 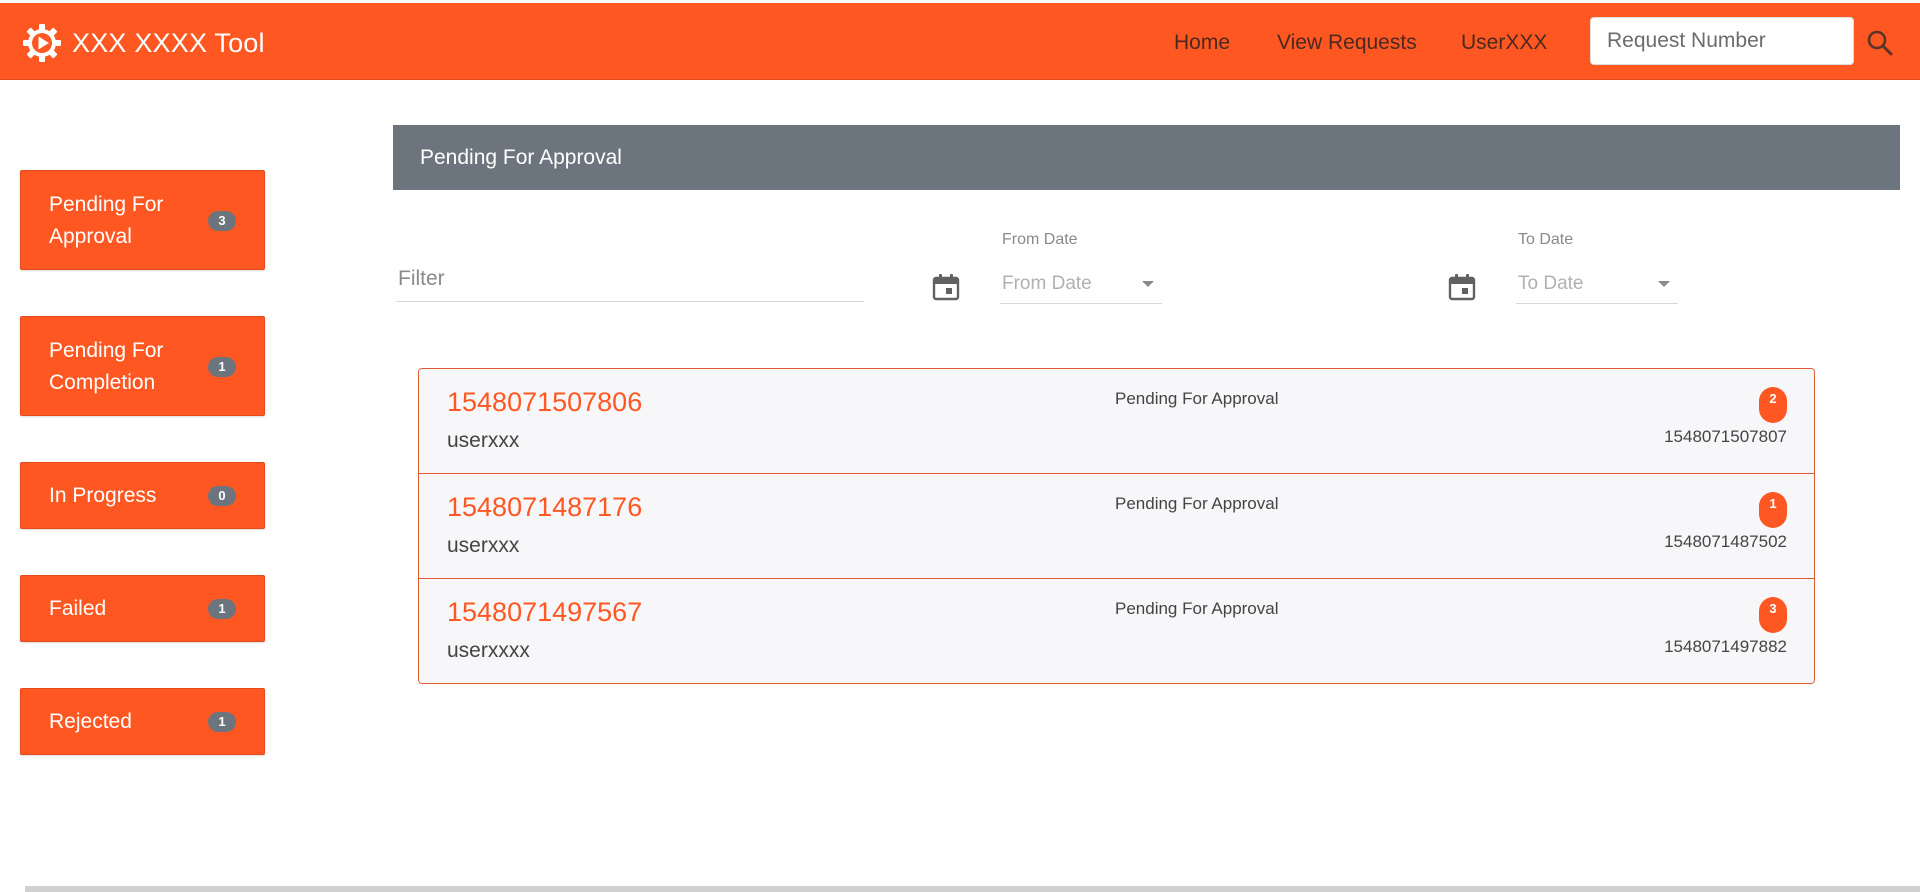 What do you see at coordinates (1725, 541) in the screenshot?
I see `request-number: 1548071487502` at bounding box center [1725, 541].